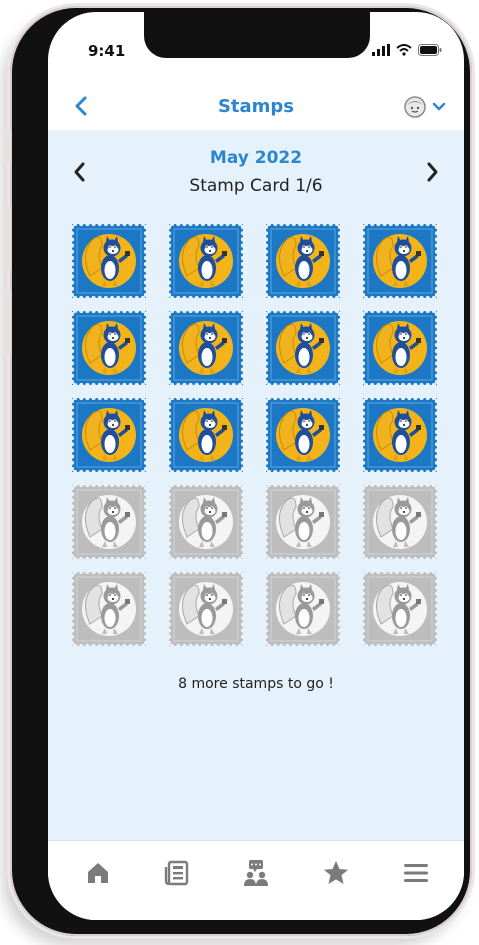 This screenshot has width=479, height=945. I want to click on newspaper-icon, so click(176, 873).